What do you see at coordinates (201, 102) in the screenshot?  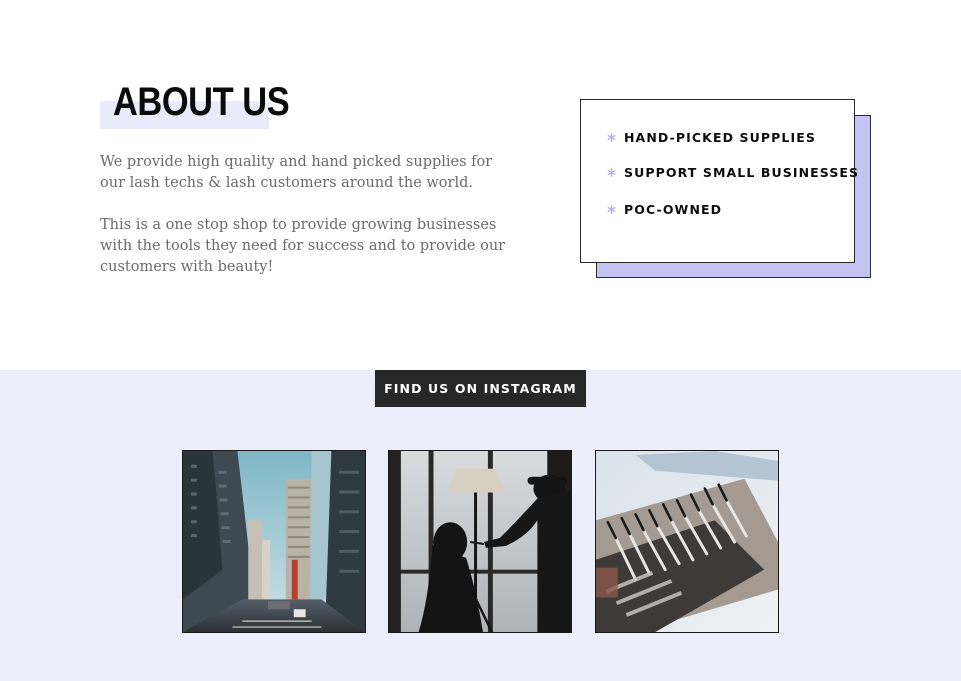 I see `page-title: ABOUT US` at bounding box center [201, 102].